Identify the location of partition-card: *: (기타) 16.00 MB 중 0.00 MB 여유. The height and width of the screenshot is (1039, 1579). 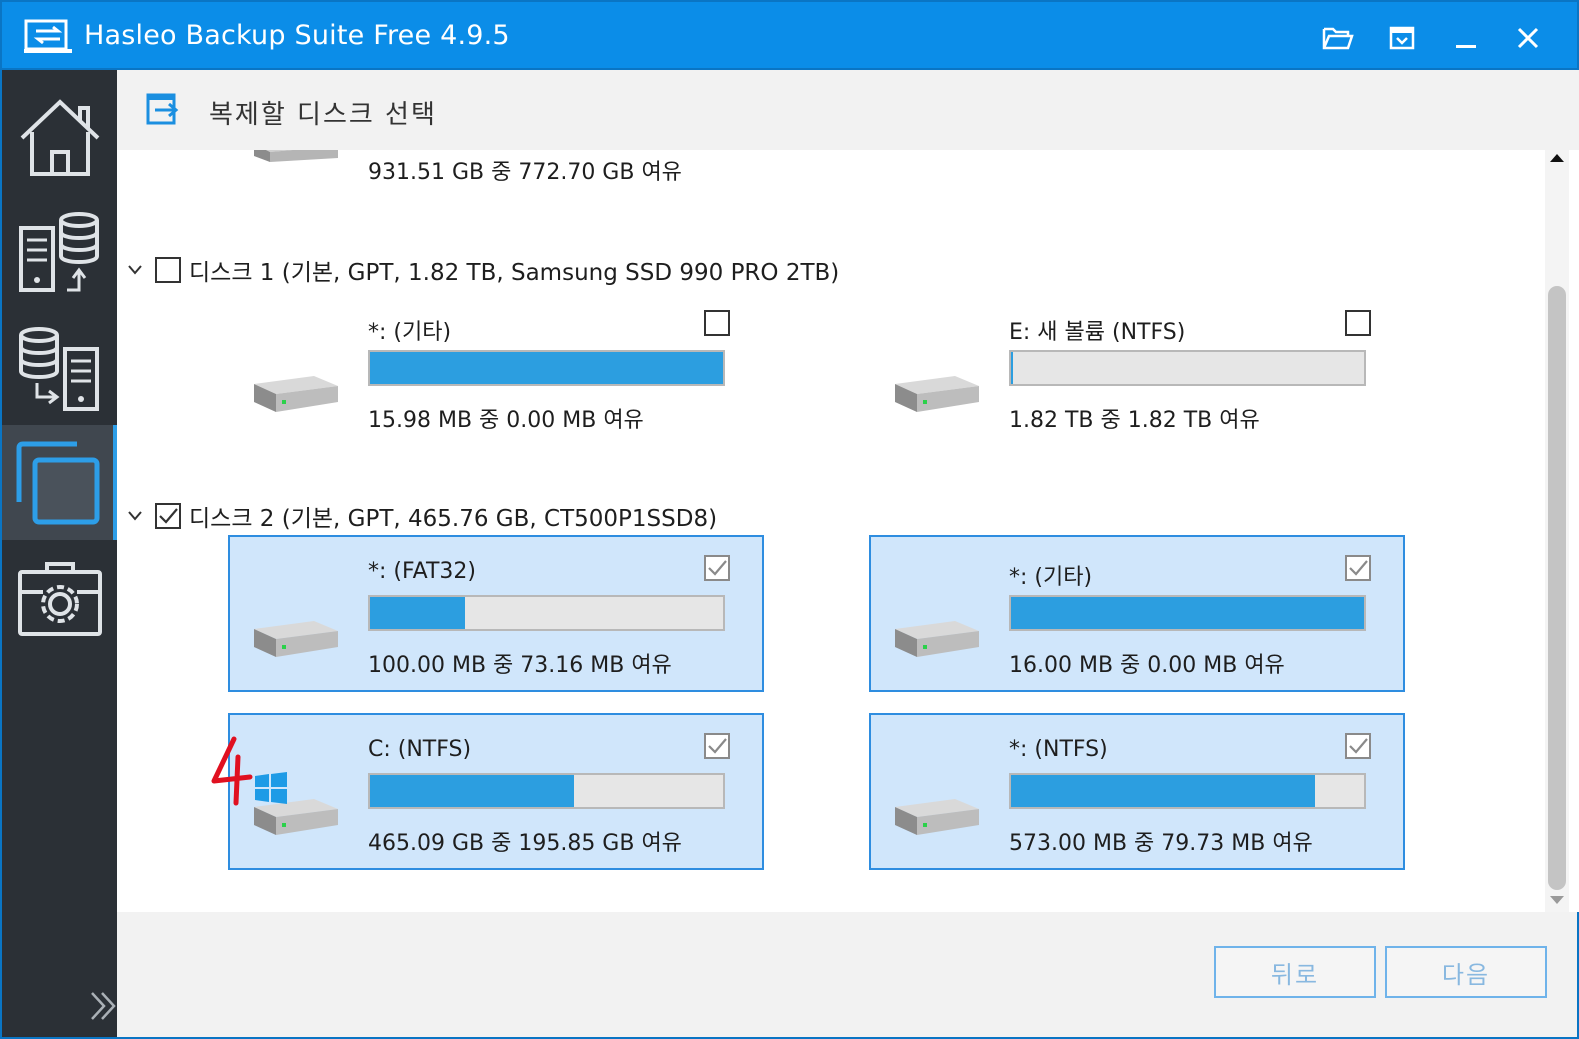
(1137, 613).